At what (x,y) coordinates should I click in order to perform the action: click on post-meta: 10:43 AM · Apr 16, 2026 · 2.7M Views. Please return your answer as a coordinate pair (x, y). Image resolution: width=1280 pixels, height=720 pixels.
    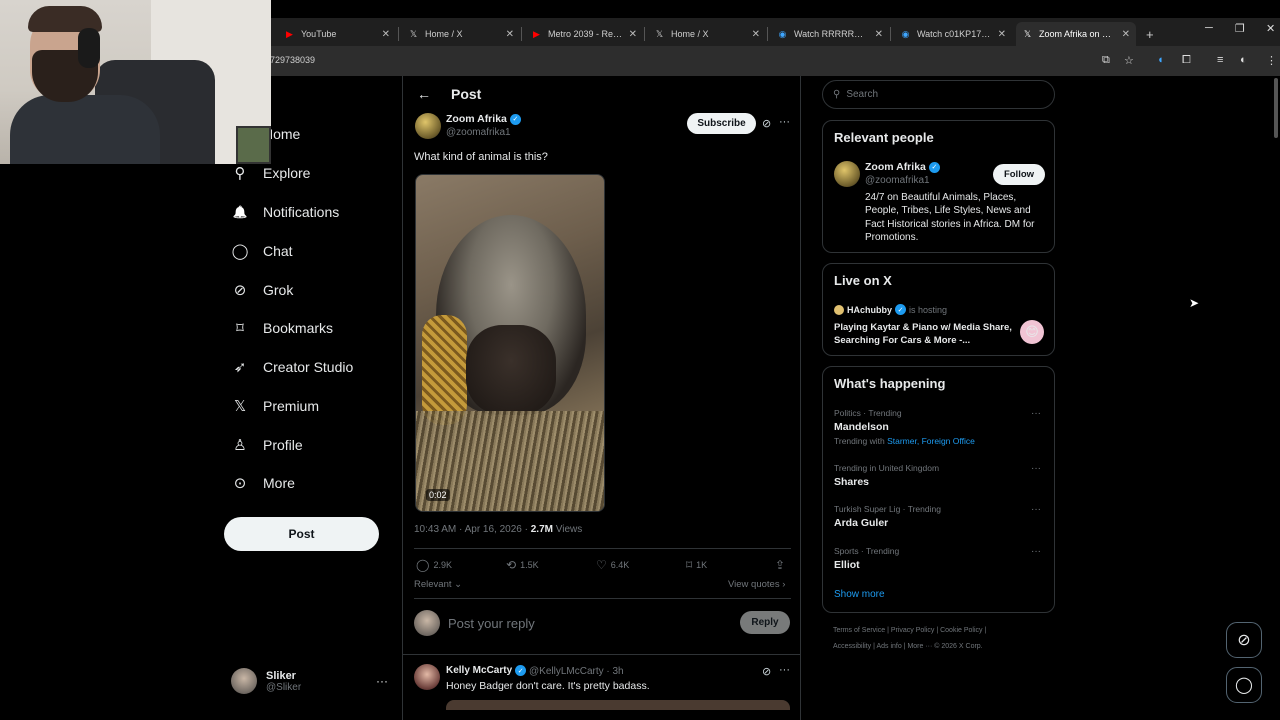
    Looking at the image, I should click on (498, 529).